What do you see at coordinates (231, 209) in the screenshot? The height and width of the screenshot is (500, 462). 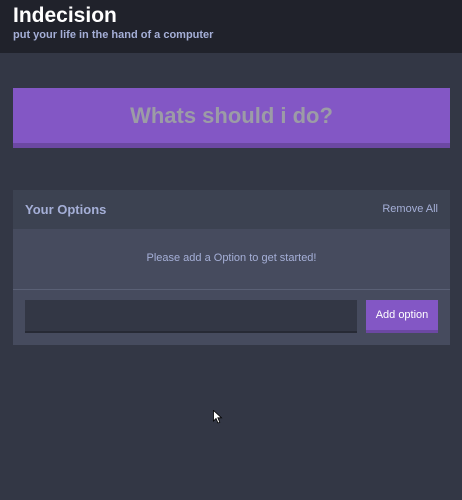 I see `options-header: Your Options Remove All` at bounding box center [231, 209].